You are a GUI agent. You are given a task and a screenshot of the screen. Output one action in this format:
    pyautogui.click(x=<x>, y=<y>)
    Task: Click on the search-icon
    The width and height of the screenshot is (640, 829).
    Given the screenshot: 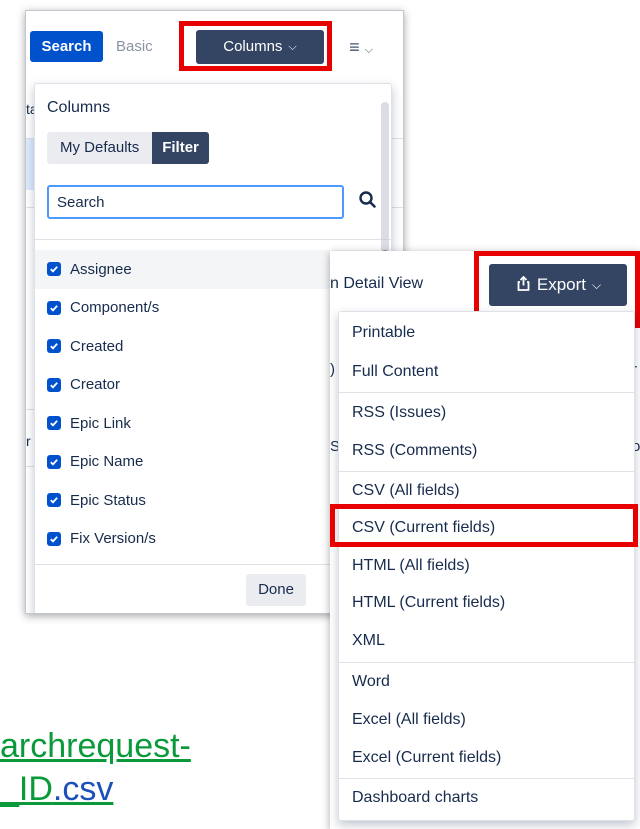 What is the action you would take?
    pyautogui.click(x=368, y=200)
    